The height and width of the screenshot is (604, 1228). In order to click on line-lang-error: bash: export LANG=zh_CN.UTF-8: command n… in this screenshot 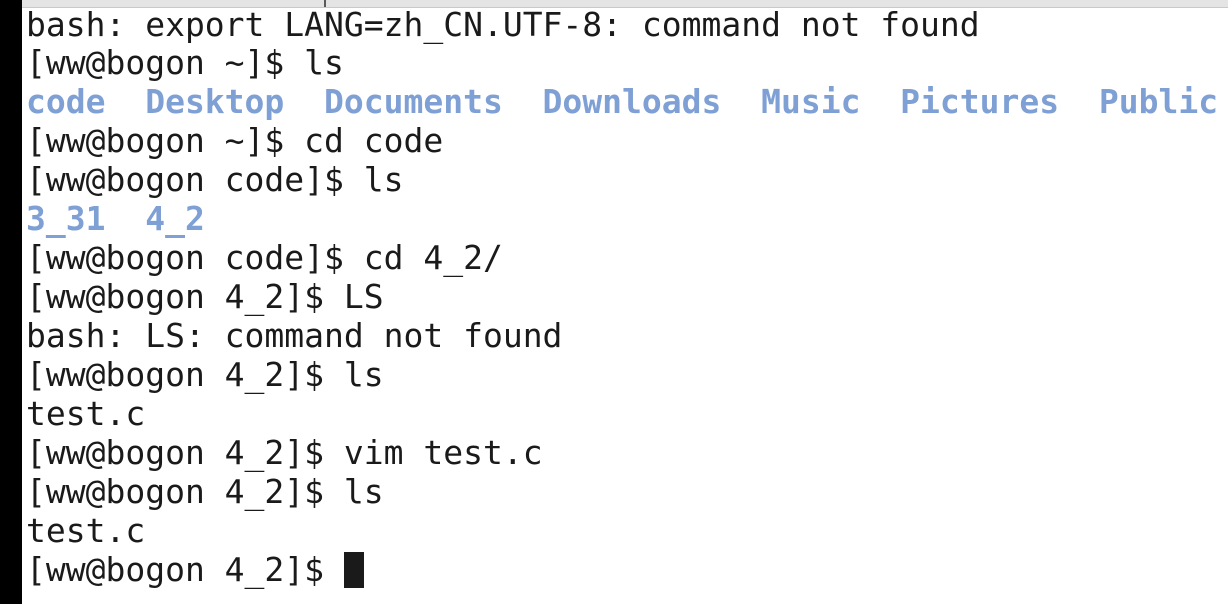, I will do `click(625, 25)`.